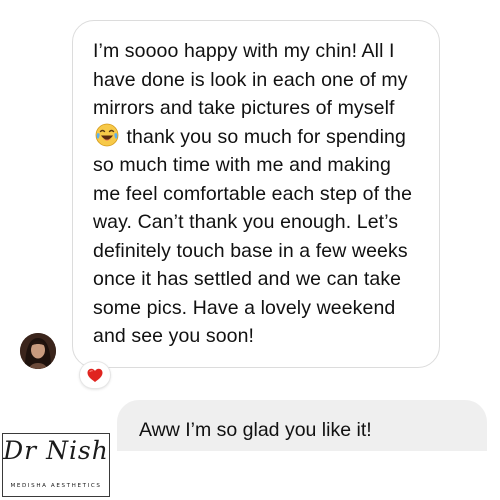 The height and width of the screenshot is (500, 500). I want to click on watermark-script: Dr Nish, so click(56, 450).